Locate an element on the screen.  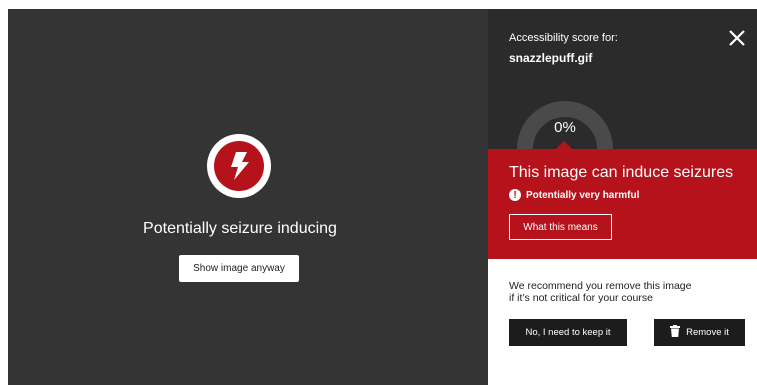
score-value: 0% is located at coordinates (565, 127).